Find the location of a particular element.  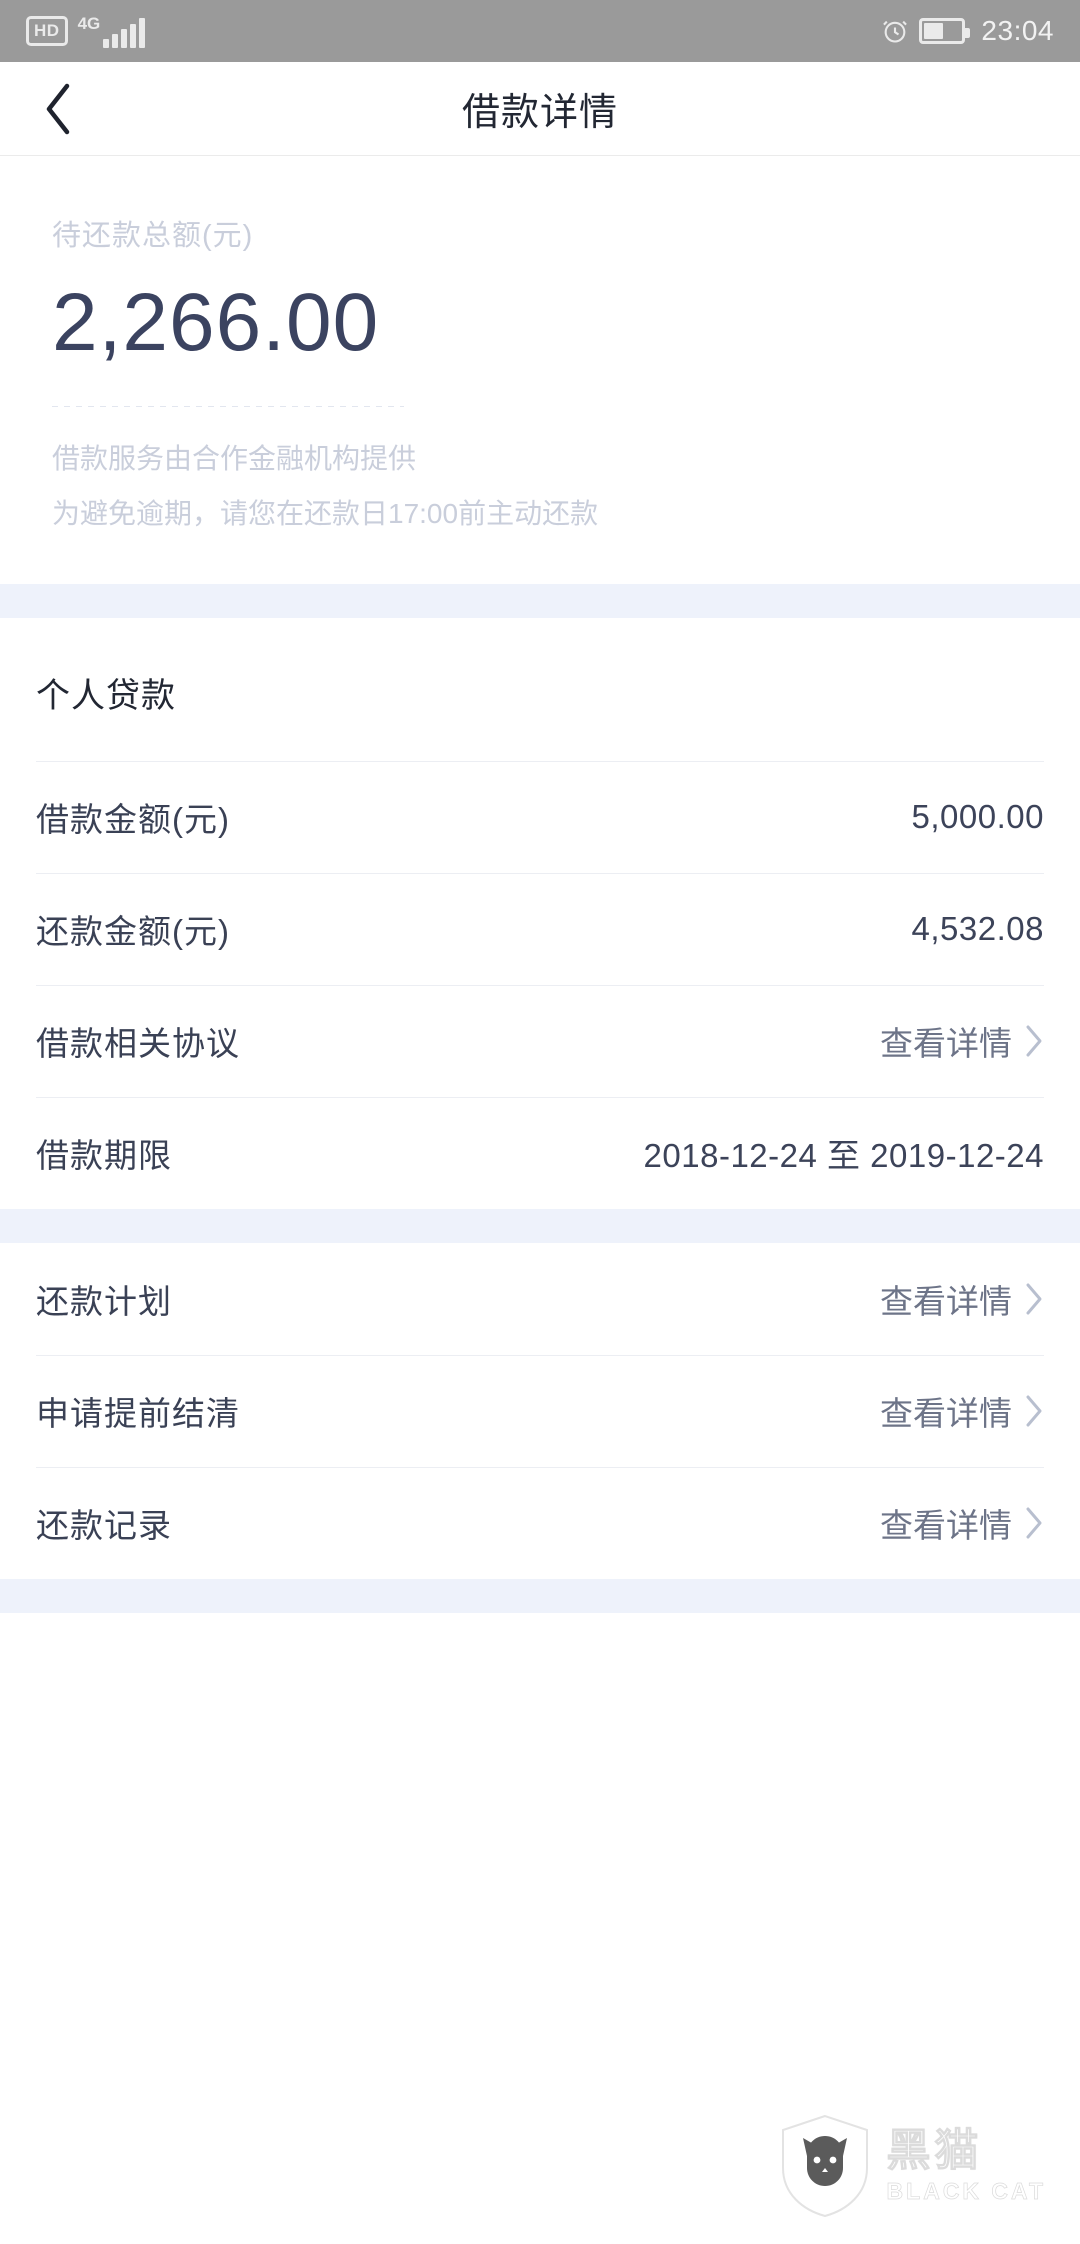

table-row: 借款期限 2018-12-24 至 2019-12-24 is located at coordinates (540, 1152).